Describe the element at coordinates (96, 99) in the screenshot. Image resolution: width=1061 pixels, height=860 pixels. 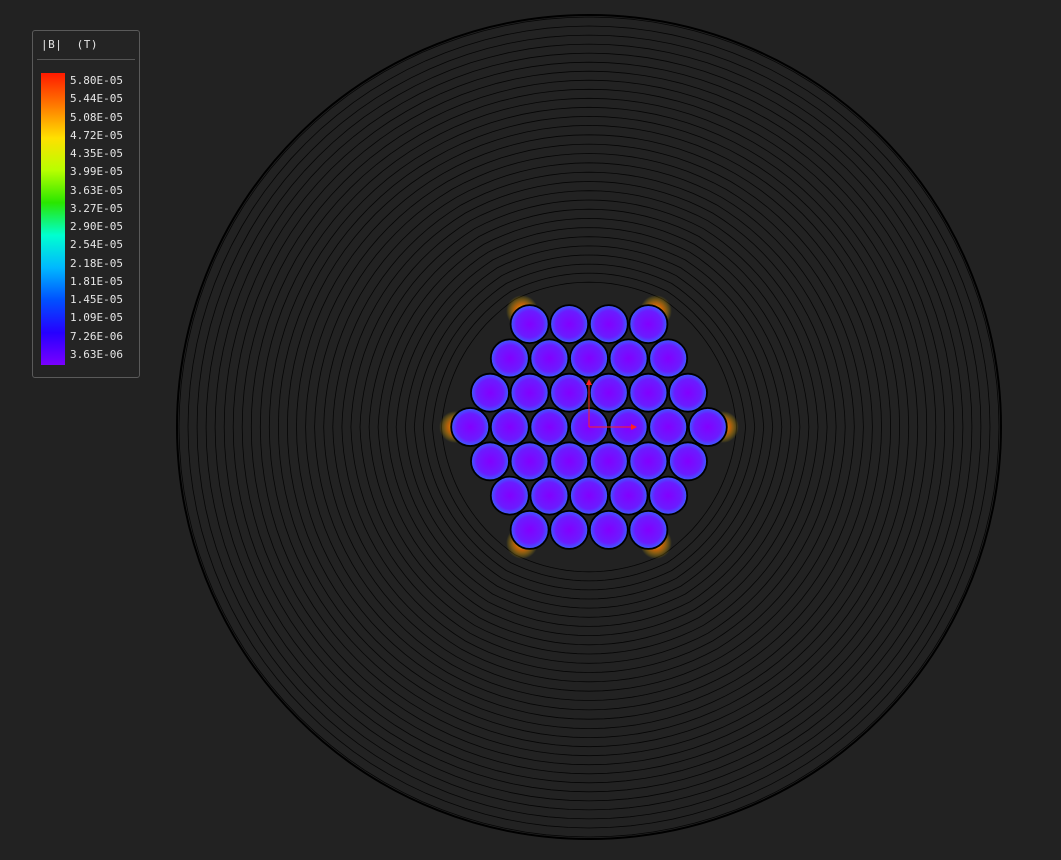
I see `legend-tick: 5.44E-05` at that location.